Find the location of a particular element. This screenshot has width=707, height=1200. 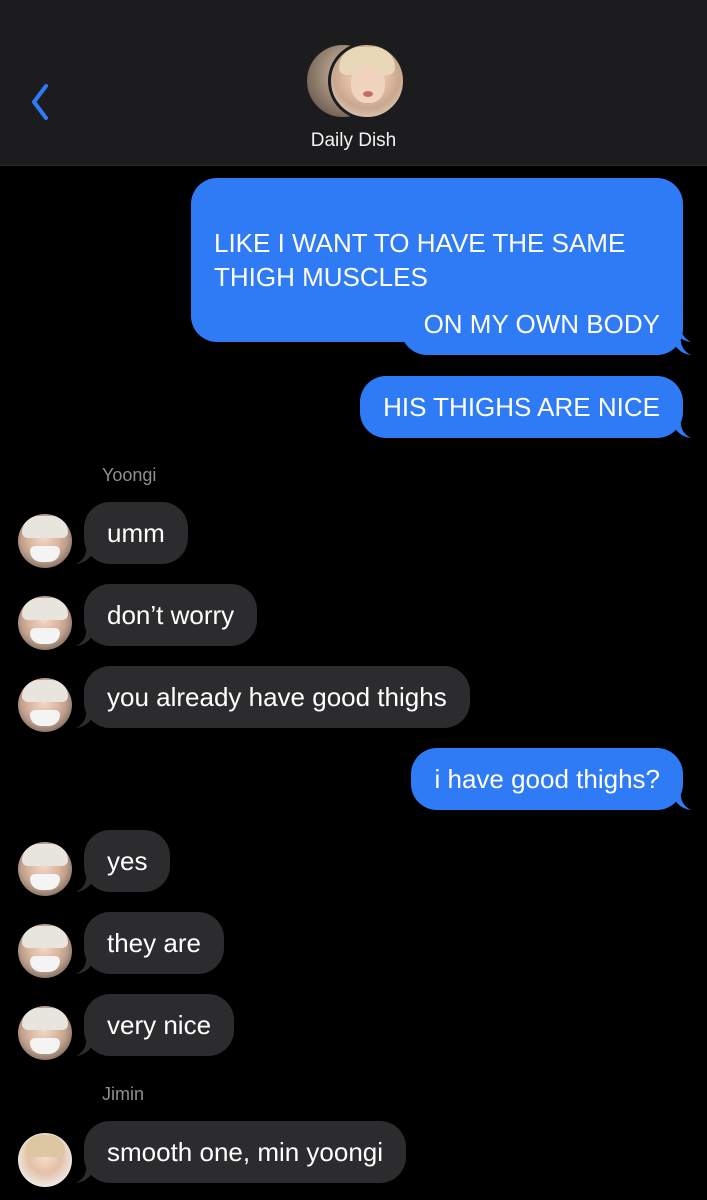

received-message: they are is located at coordinates (150, 943).